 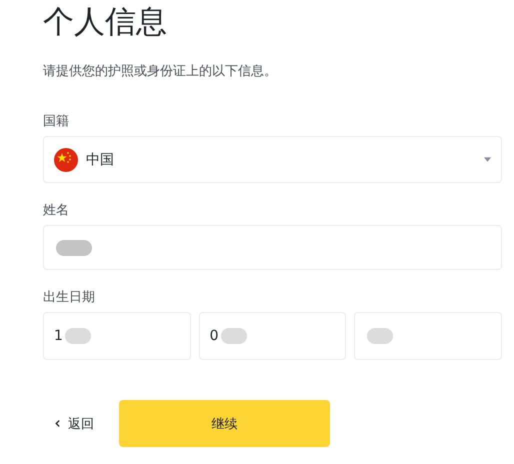 I want to click on date-field: 1, so click(x=117, y=336).